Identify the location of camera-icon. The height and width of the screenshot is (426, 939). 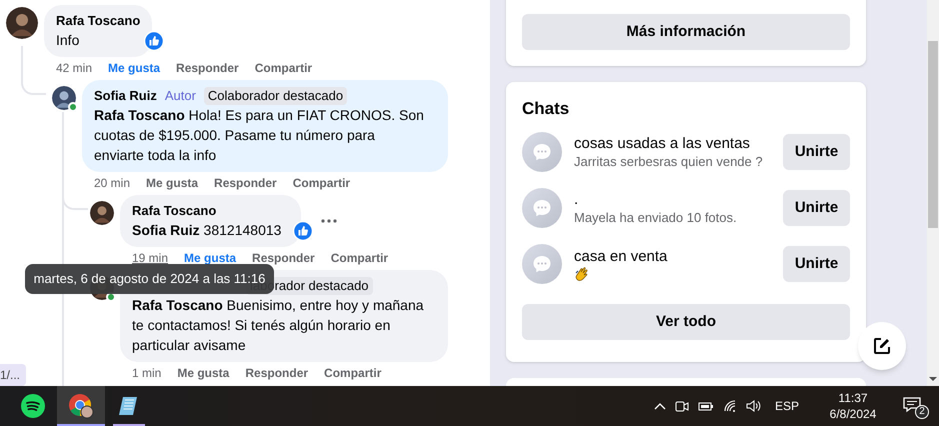
(681, 406).